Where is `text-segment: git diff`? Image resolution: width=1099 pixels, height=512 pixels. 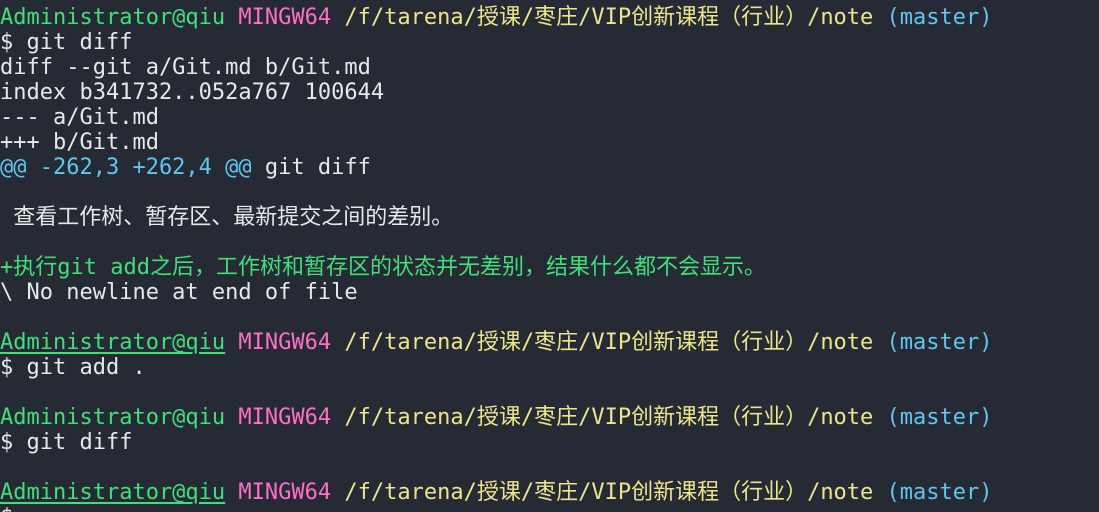 text-segment: git diff is located at coordinates (311, 167).